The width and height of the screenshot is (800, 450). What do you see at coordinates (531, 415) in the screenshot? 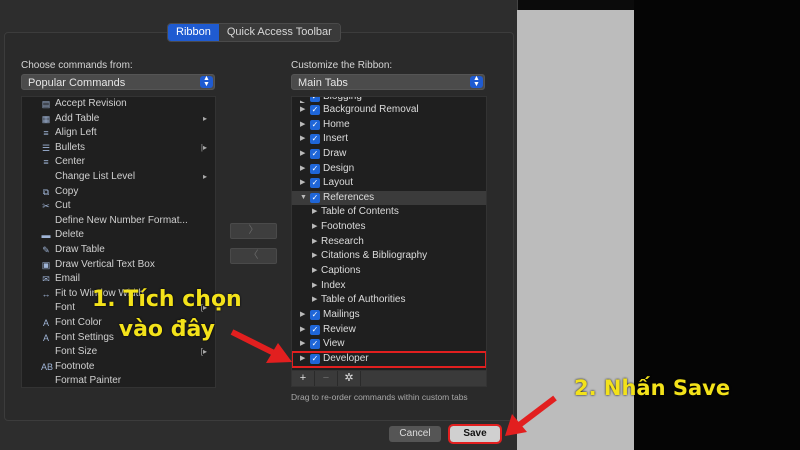
I see `arrow-to-save` at bounding box center [531, 415].